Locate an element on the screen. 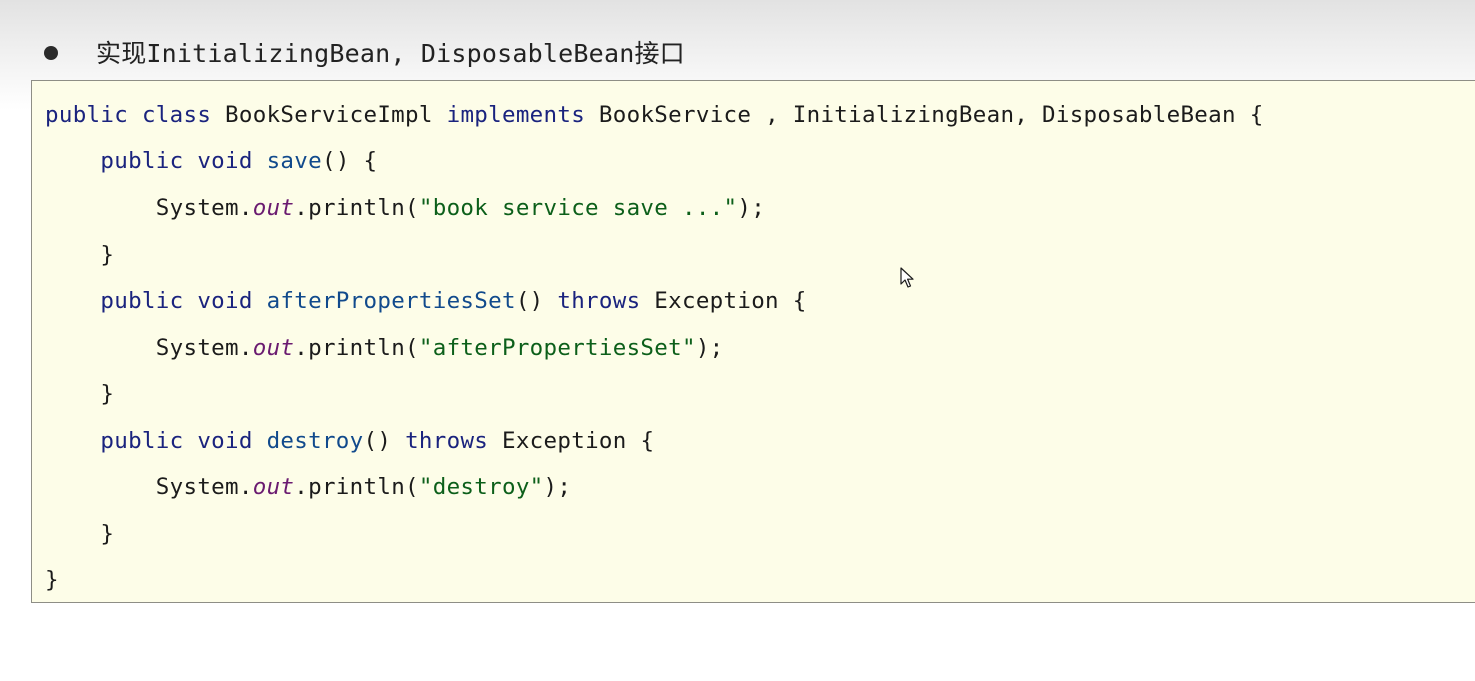 The height and width of the screenshot is (681, 1475). keyword: implements is located at coordinates (516, 115).